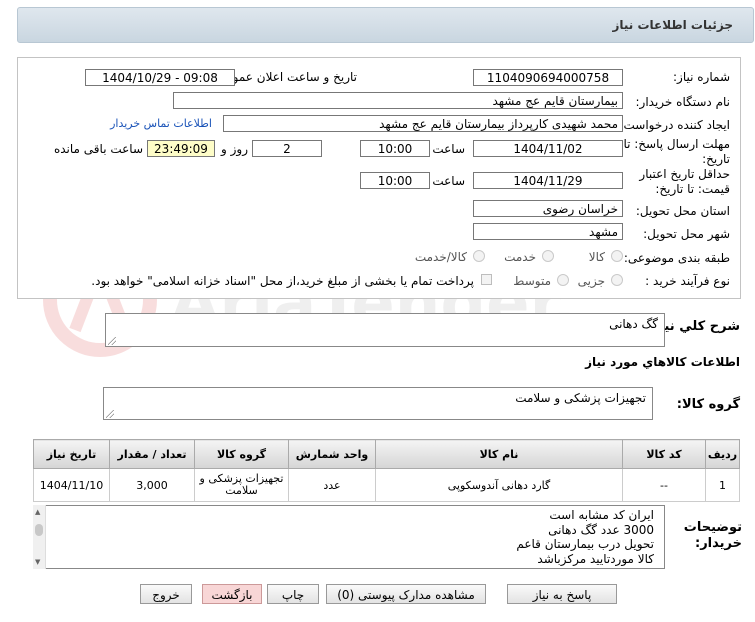 The width and height of the screenshot is (755, 622). What do you see at coordinates (548, 208) in the screenshot?
I see `province-field: خراسان رضوی` at bounding box center [548, 208].